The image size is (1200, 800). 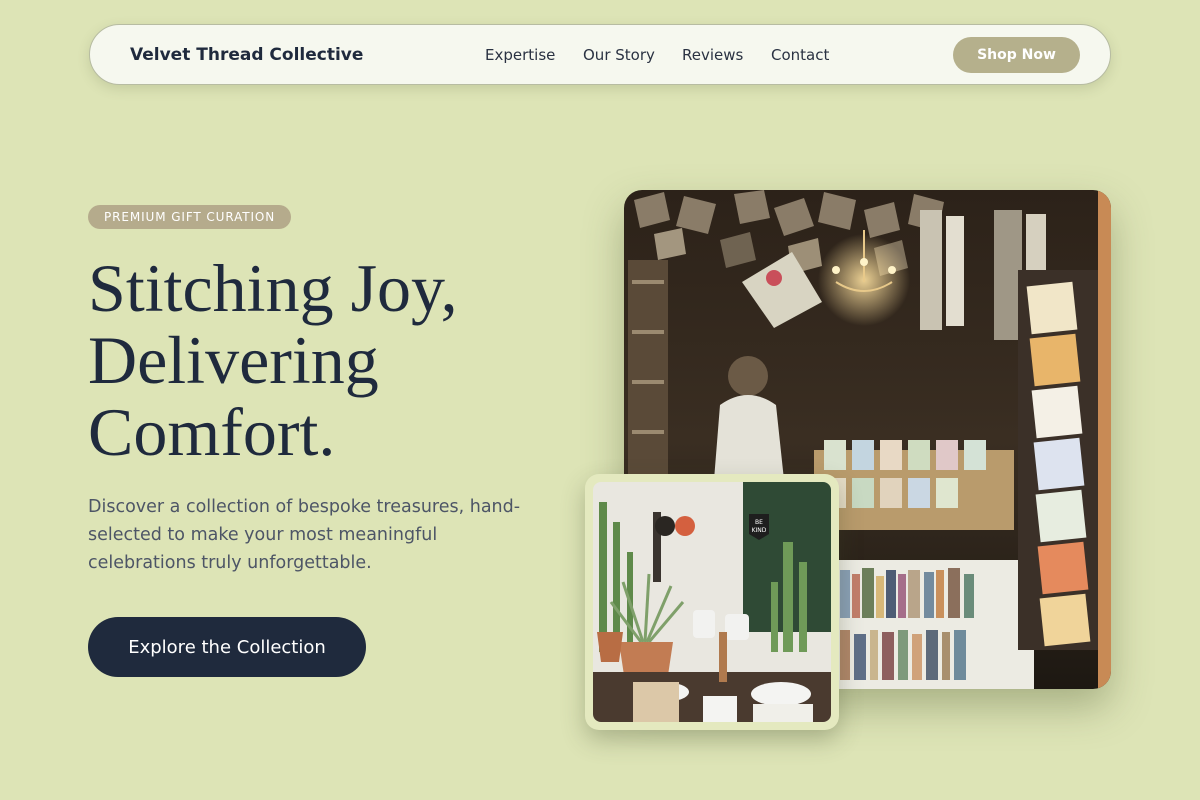 I want to click on nav-link-expertise: Expertise, so click(x=520, y=55).